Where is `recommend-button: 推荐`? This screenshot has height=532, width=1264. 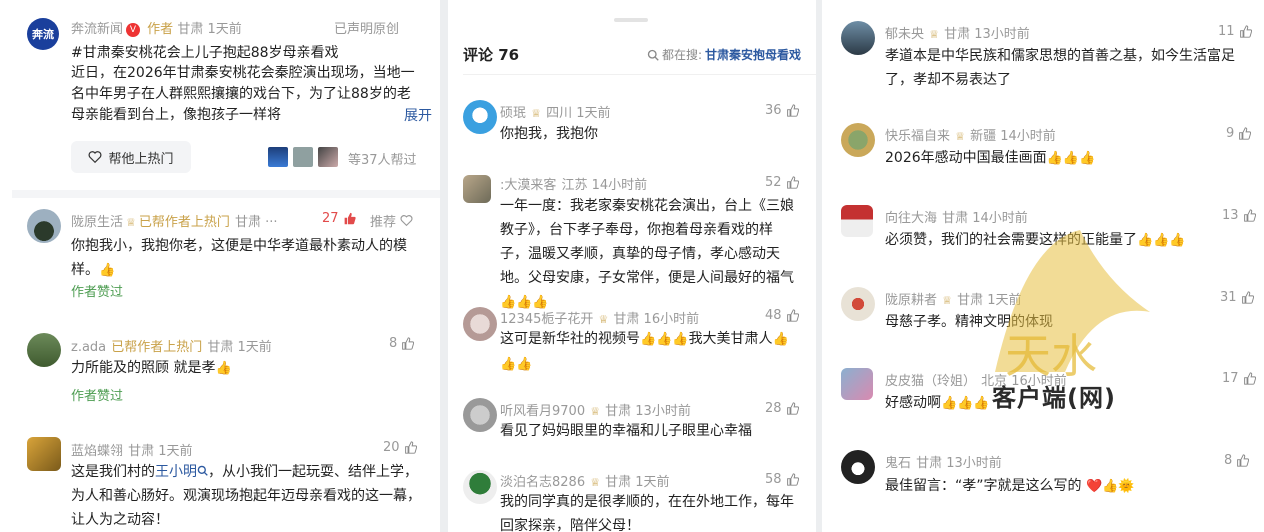 recommend-button: 推荐 is located at coordinates (391, 220).